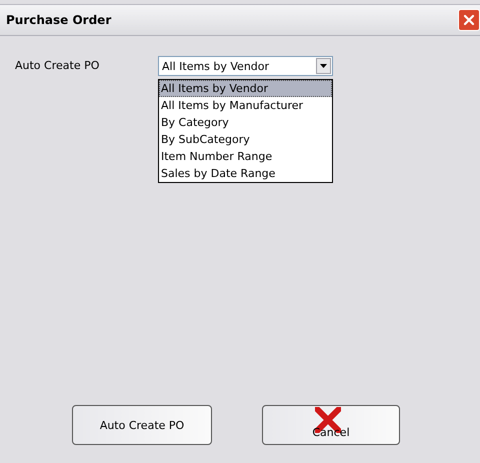 The height and width of the screenshot is (463, 480). I want to click on dropdown-option: Sales by Date Range, so click(245, 173).